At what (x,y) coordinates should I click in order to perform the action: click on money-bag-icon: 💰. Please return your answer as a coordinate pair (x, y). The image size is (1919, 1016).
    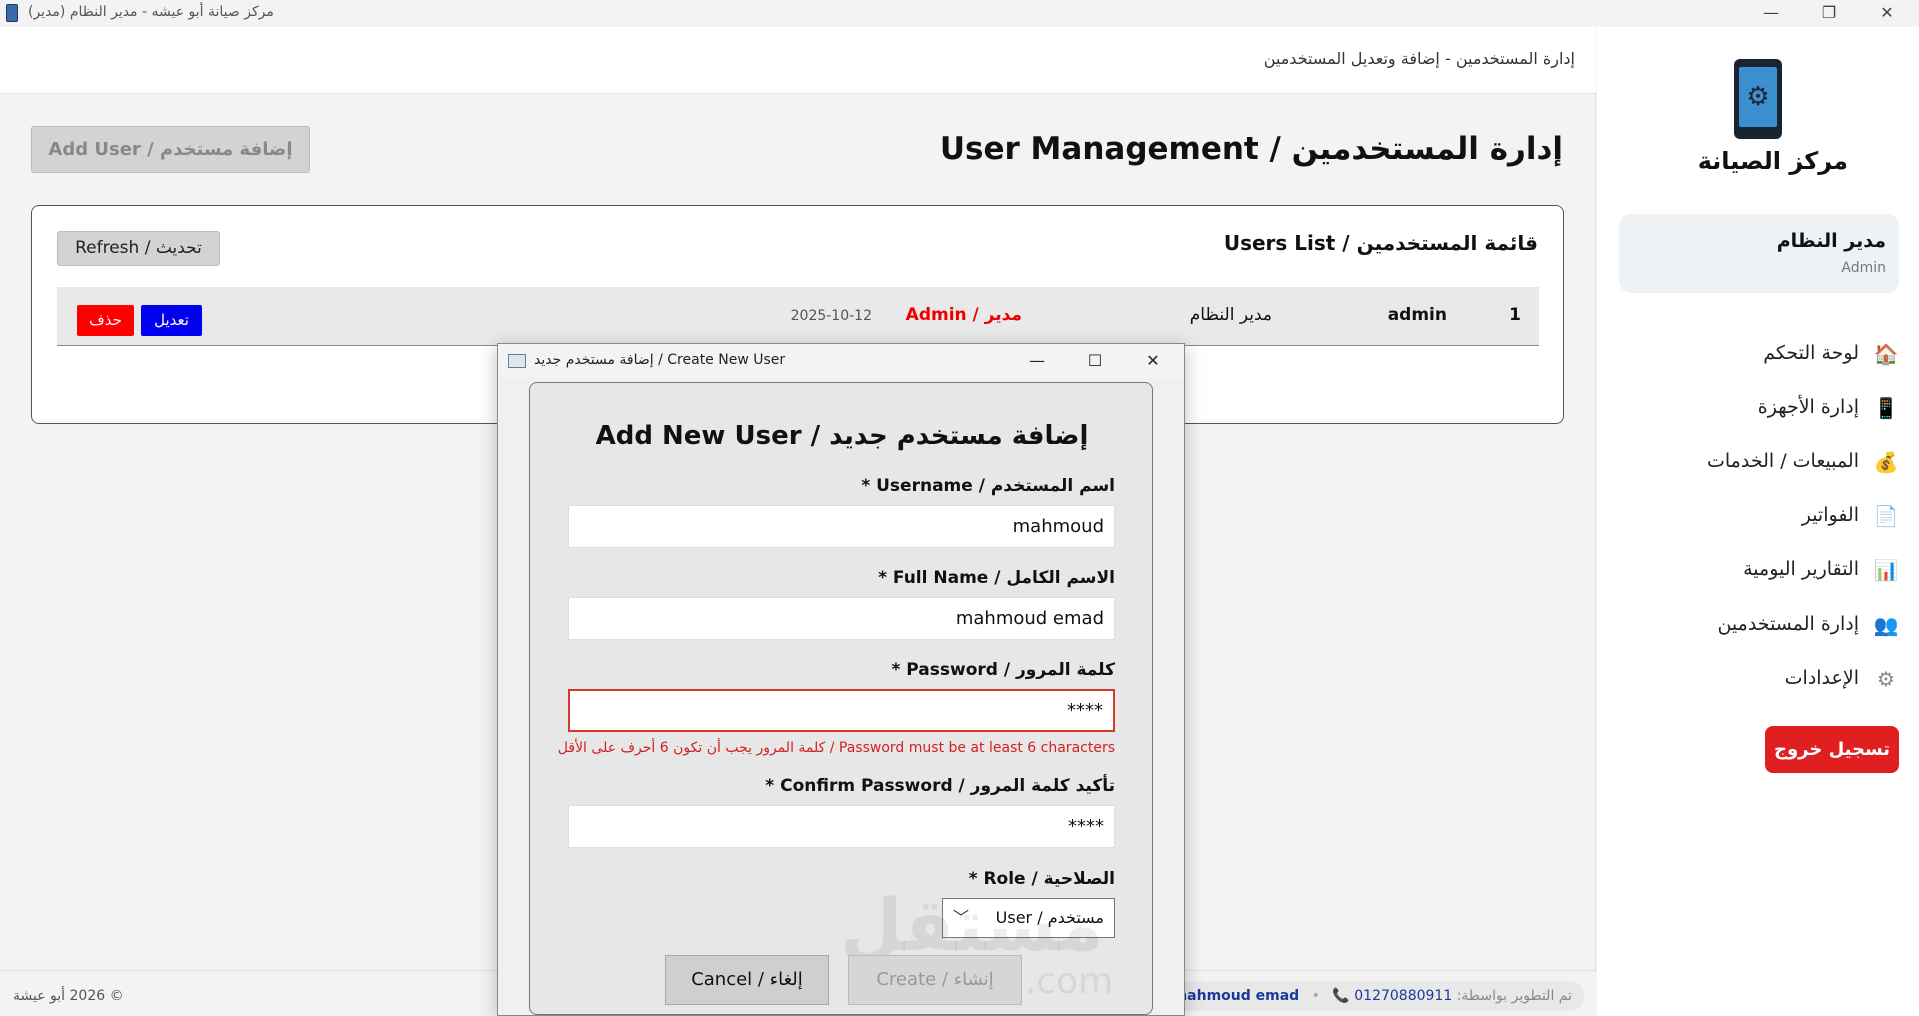
    Looking at the image, I should click on (1886, 462).